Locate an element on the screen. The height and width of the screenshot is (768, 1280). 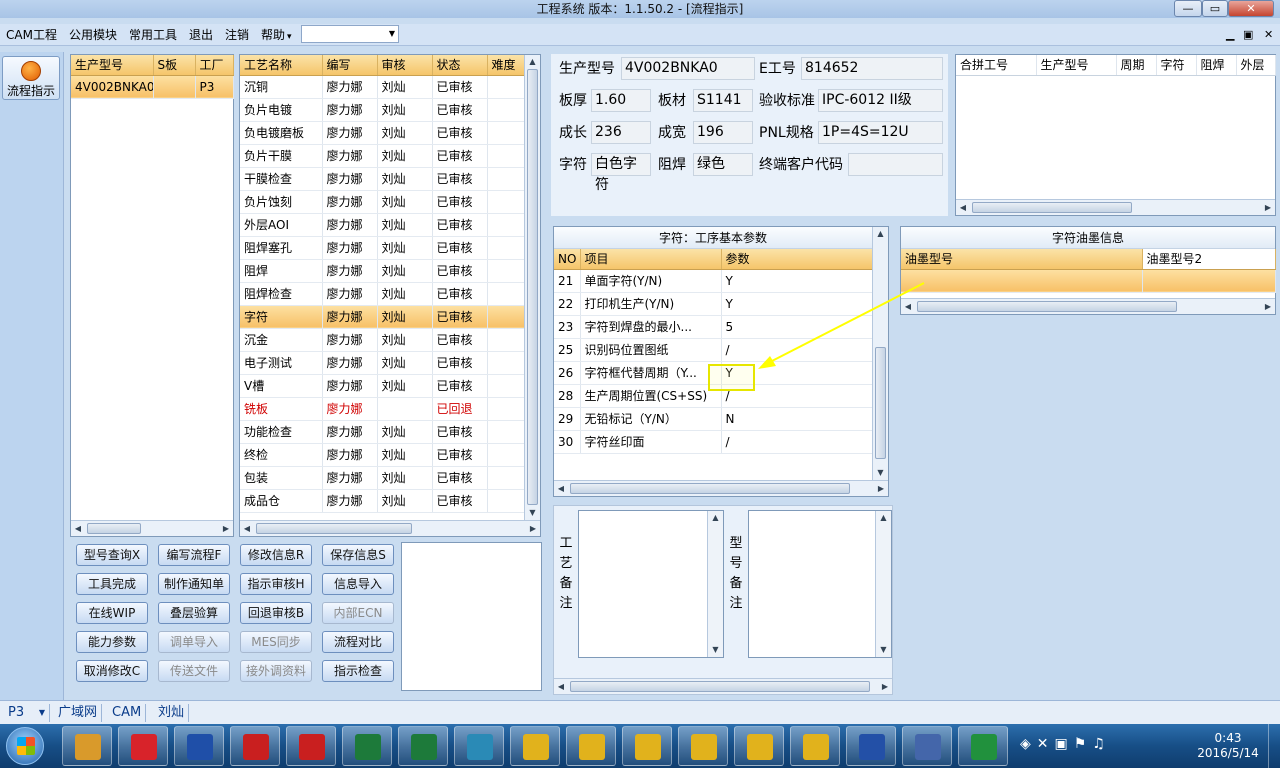
app-icon is located at coordinates (144, 747).